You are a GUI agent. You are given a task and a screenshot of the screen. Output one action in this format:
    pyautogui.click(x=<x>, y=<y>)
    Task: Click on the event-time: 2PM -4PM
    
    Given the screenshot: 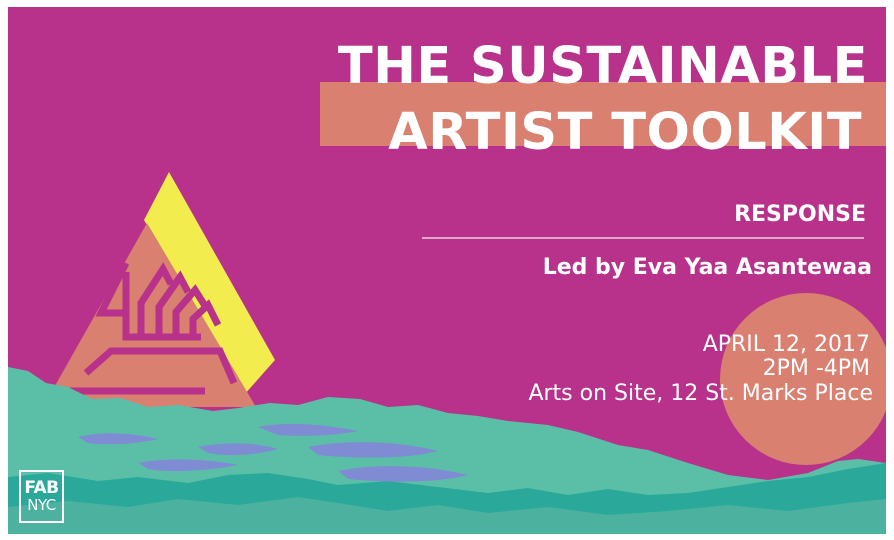 What is the action you would take?
    pyautogui.click(x=816, y=368)
    